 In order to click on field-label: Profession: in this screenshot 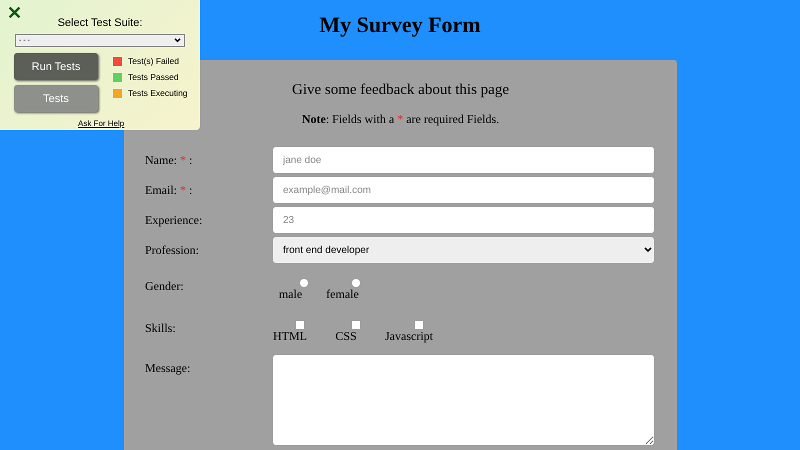, I will do `click(172, 250)`.